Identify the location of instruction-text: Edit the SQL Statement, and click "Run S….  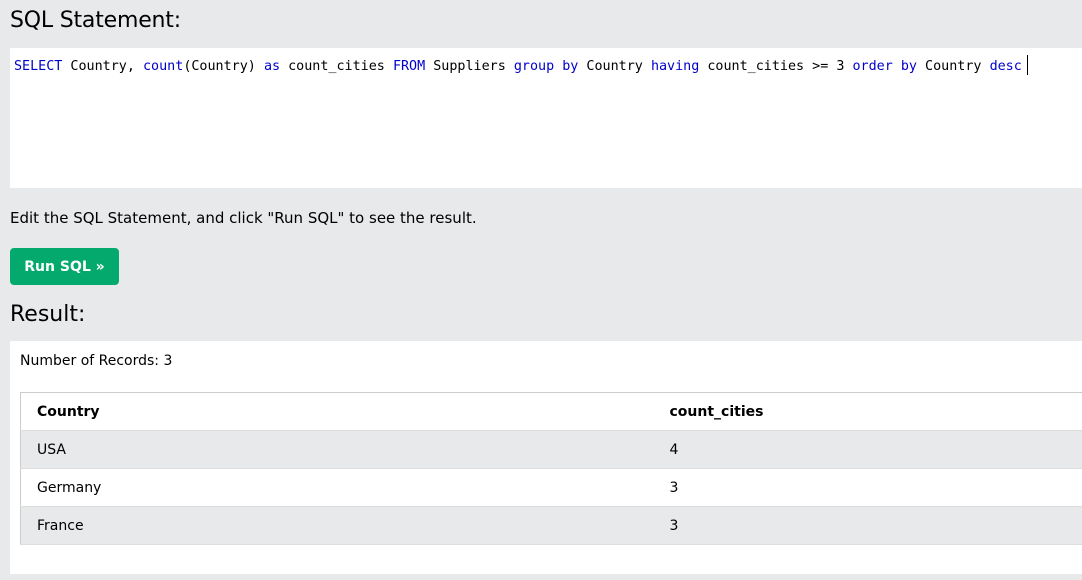
(243, 218).